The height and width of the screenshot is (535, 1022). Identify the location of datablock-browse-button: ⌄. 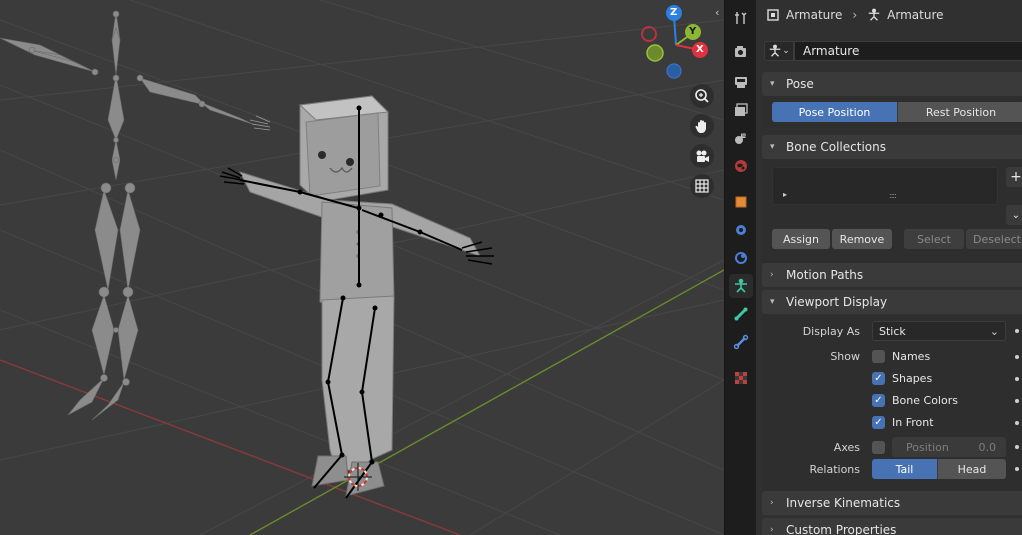
(779, 51).